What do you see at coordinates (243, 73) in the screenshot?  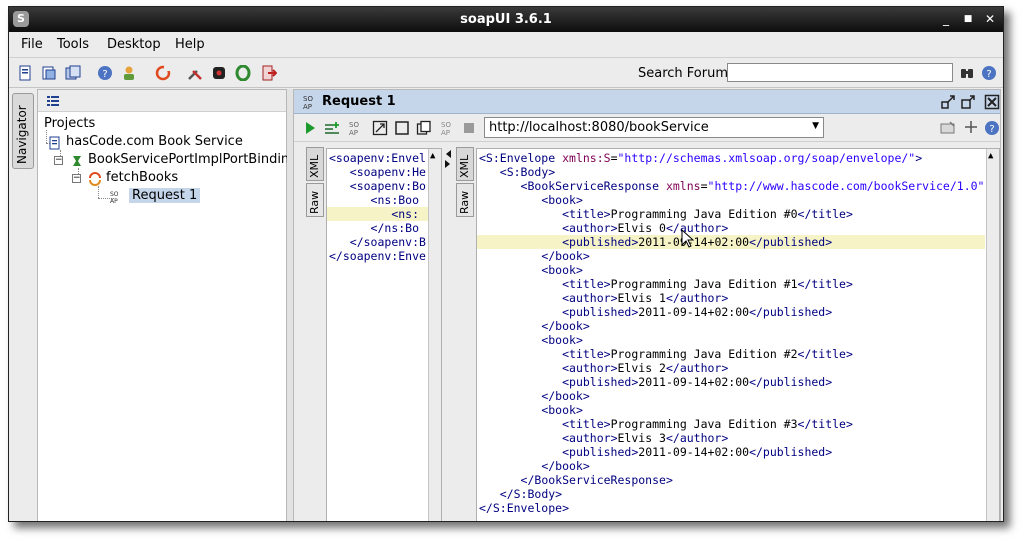 I see `green-loop-icon` at bounding box center [243, 73].